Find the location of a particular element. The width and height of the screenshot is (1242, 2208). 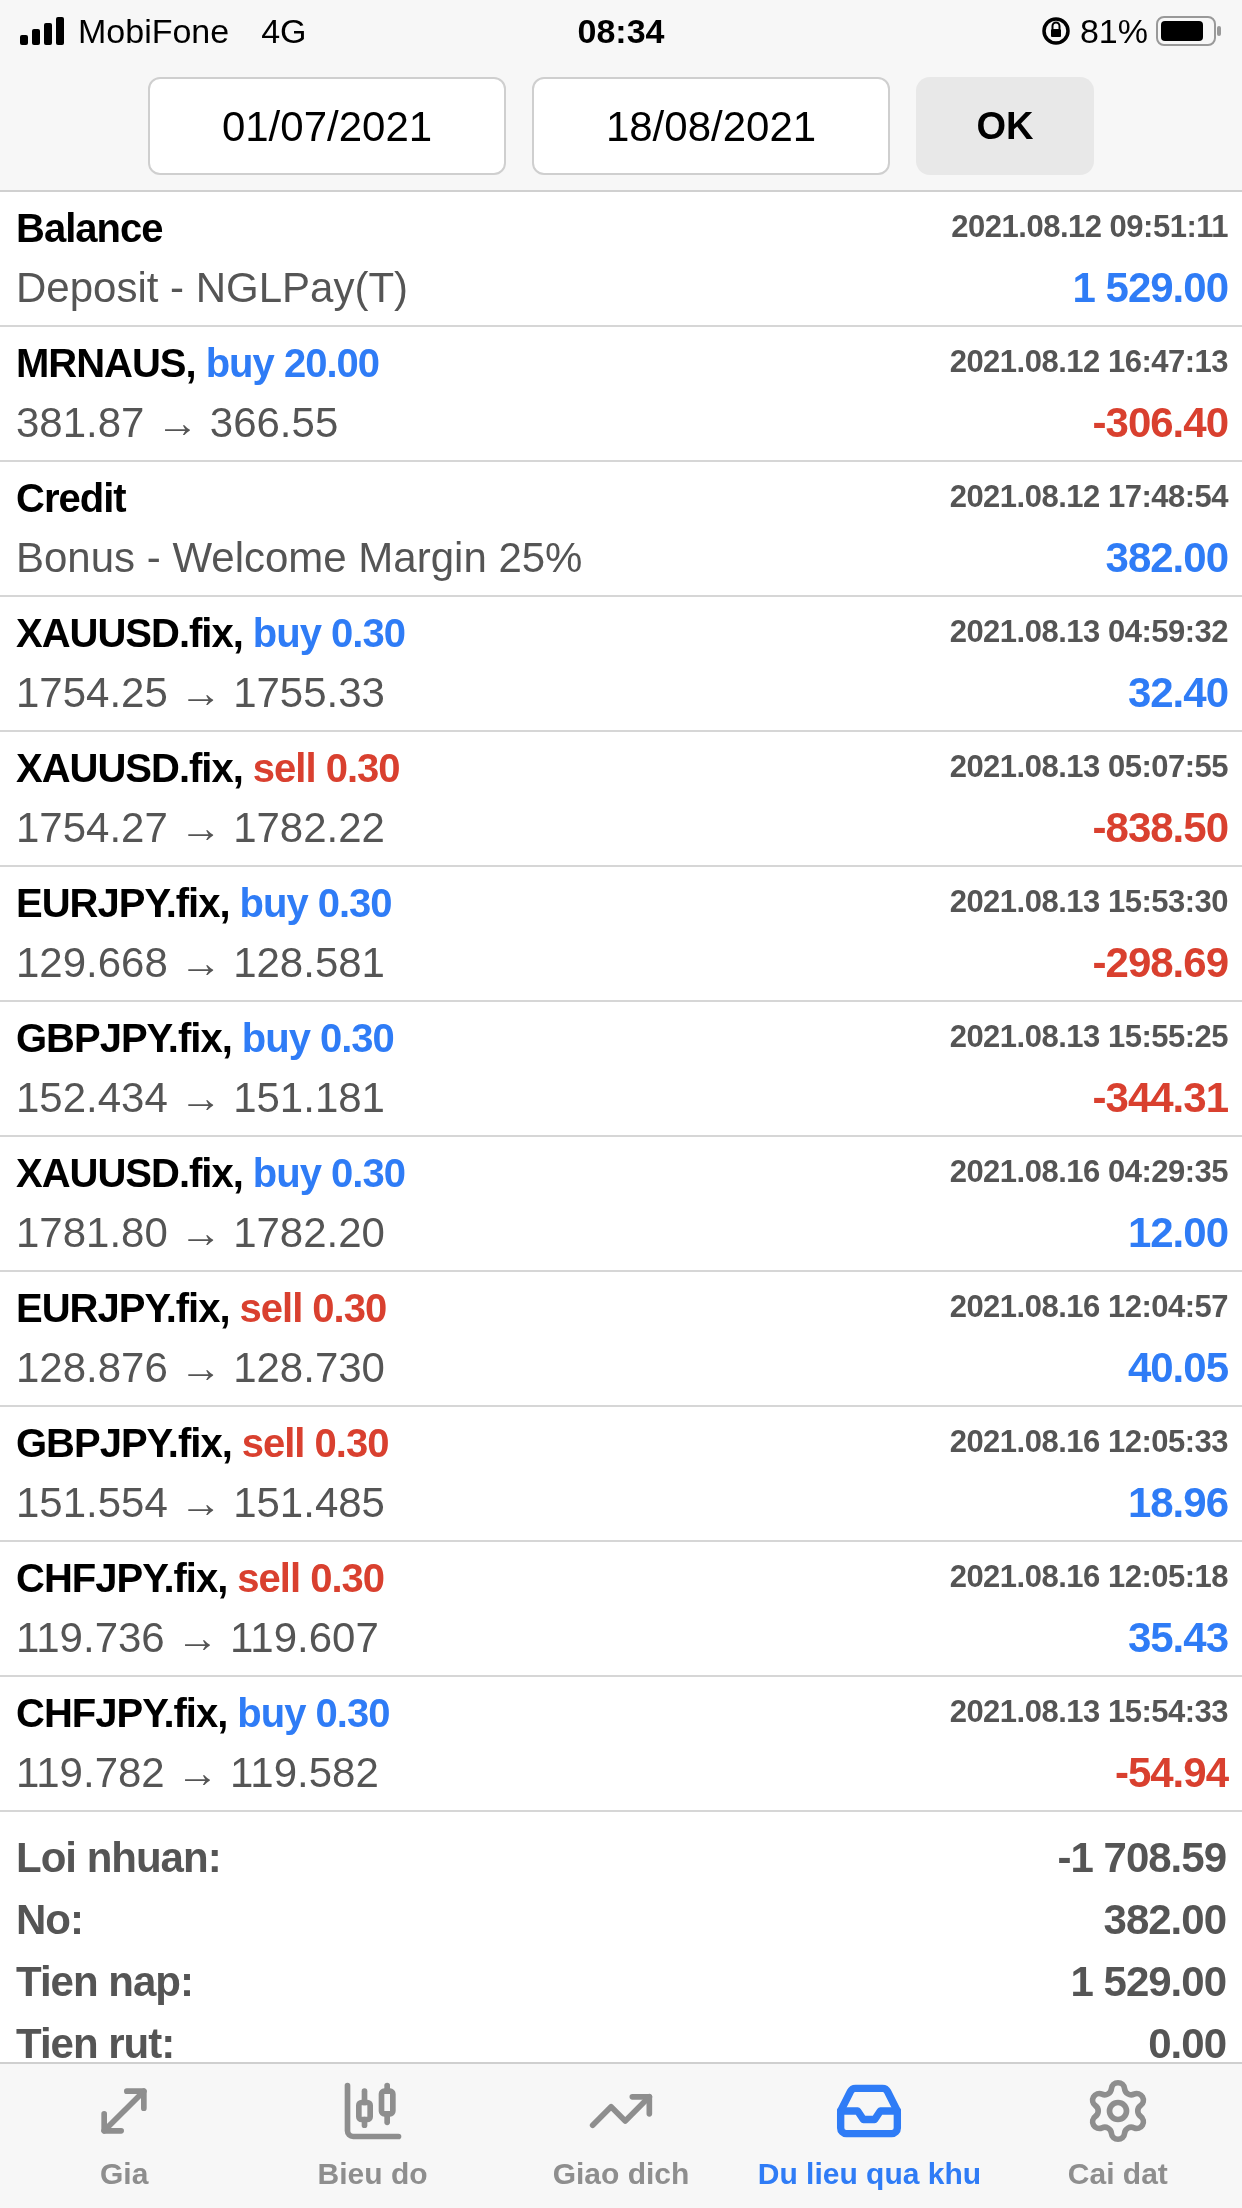

amount: -54.94 is located at coordinates (1171, 1773).